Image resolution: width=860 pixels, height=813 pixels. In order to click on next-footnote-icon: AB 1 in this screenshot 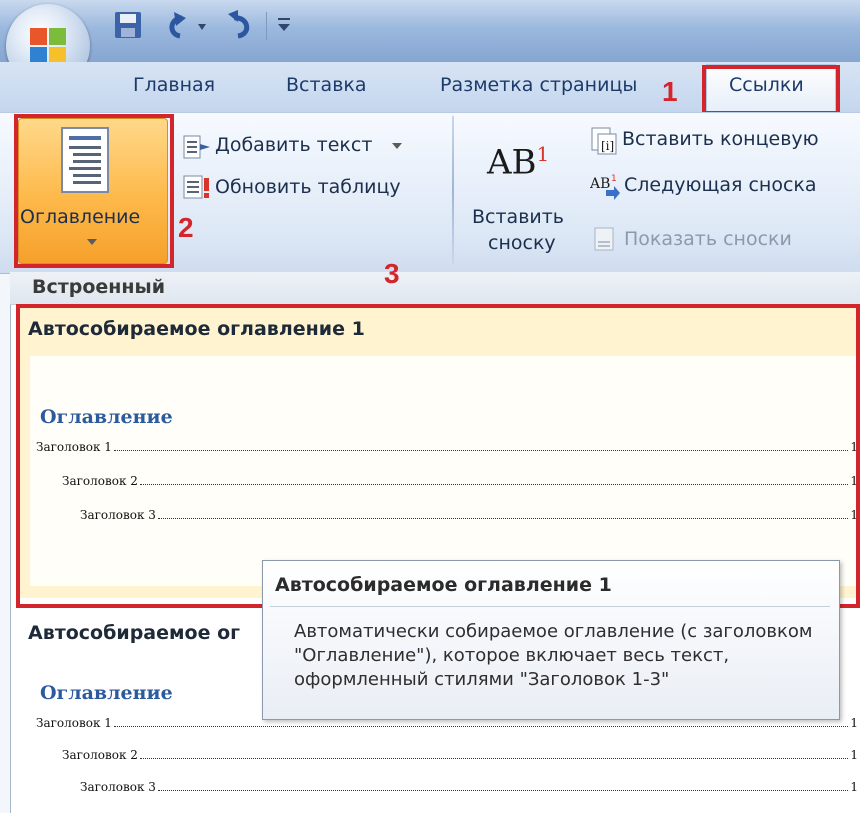, I will do `click(605, 187)`.